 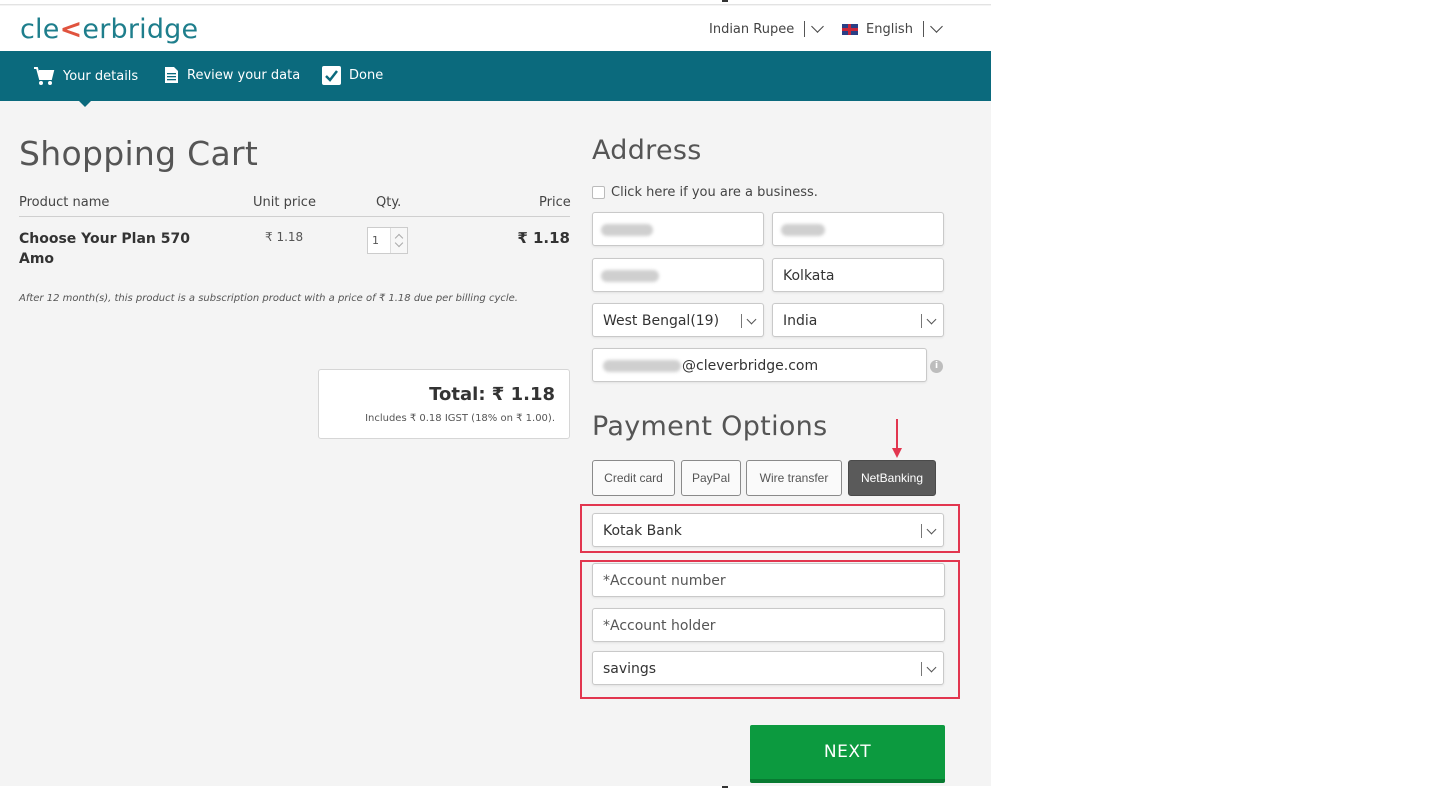 What do you see at coordinates (104, 249) in the screenshot?
I see `product-name: Choose Your Plan 570 Amo` at bounding box center [104, 249].